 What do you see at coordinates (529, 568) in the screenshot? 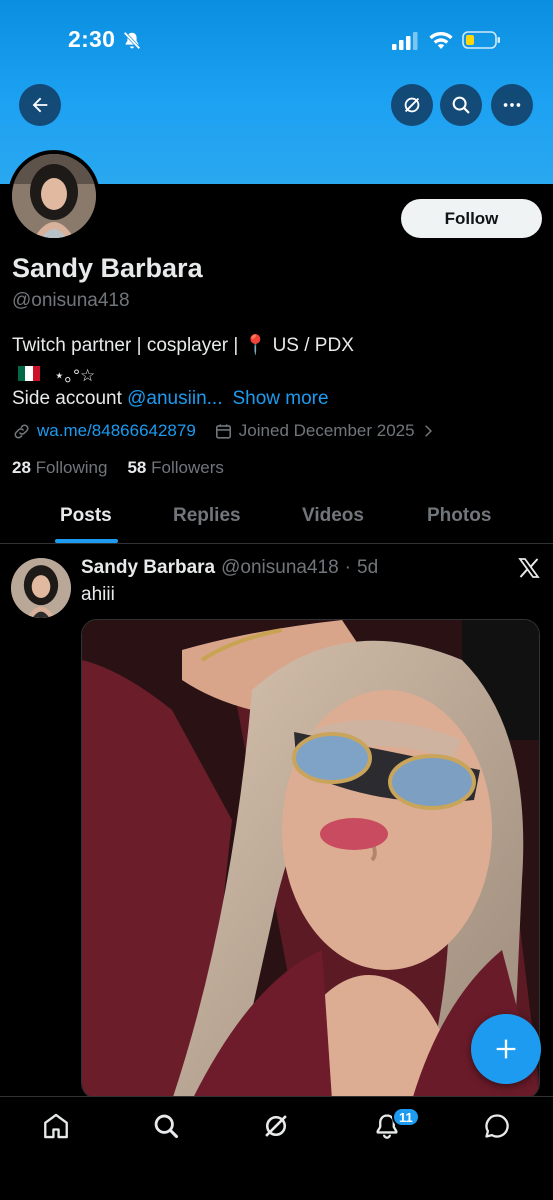
I see `x-logo-icon` at bounding box center [529, 568].